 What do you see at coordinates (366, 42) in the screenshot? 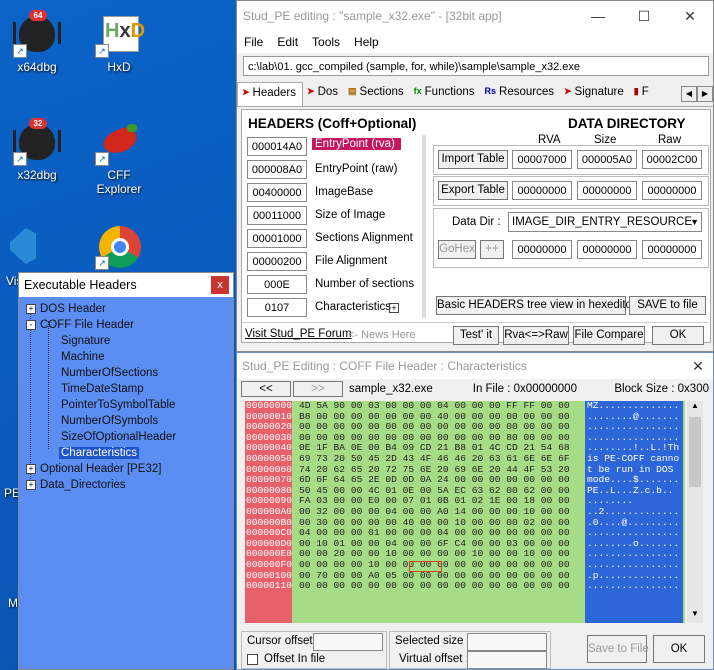
I see `menu-help: Help` at bounding box center [366, 42].